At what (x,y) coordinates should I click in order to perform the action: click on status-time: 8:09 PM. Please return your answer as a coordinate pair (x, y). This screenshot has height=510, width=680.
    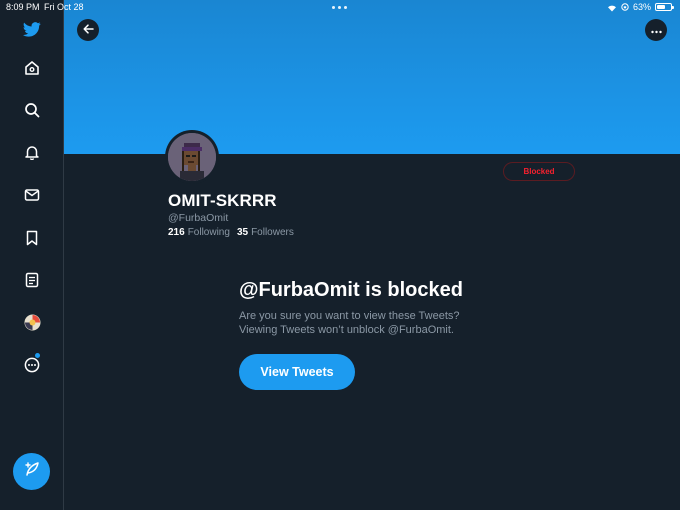
    Looking at the image, I should click on (23, 7).